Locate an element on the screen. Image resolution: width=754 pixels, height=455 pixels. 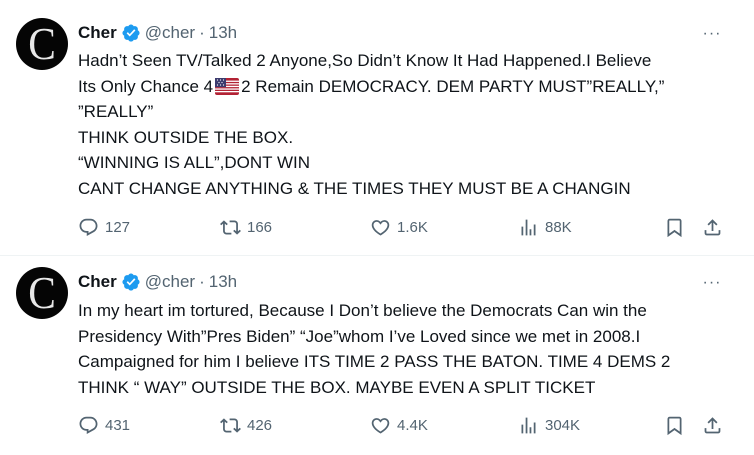
us-flag-icon is located at coordinates (227, 86).